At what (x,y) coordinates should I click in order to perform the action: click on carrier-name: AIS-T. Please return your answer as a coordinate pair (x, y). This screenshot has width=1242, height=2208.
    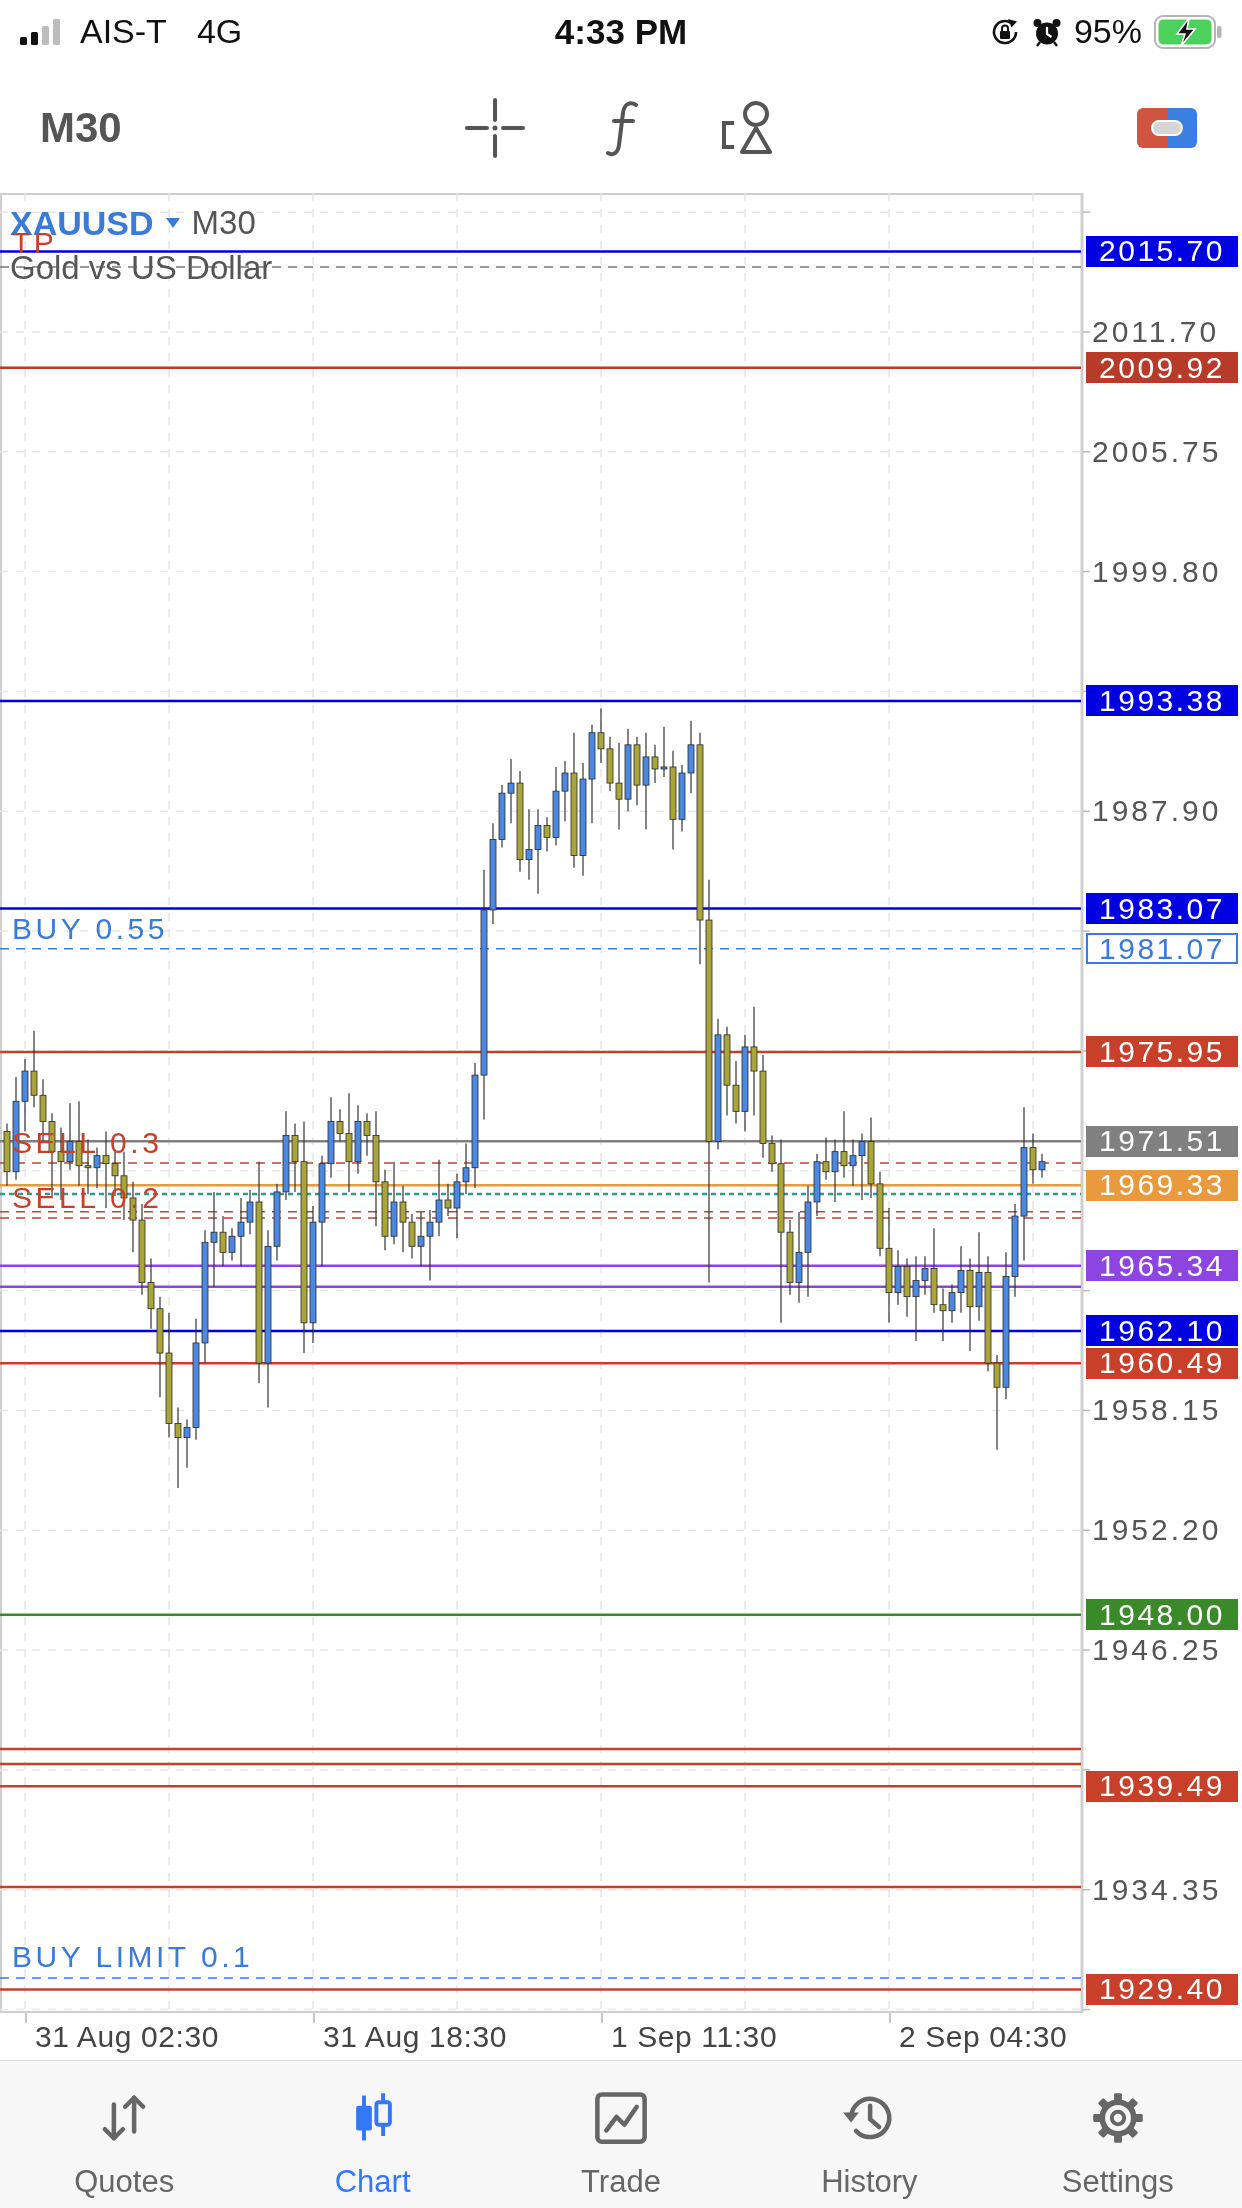
    Looking at the image, I should click on (123, 31).